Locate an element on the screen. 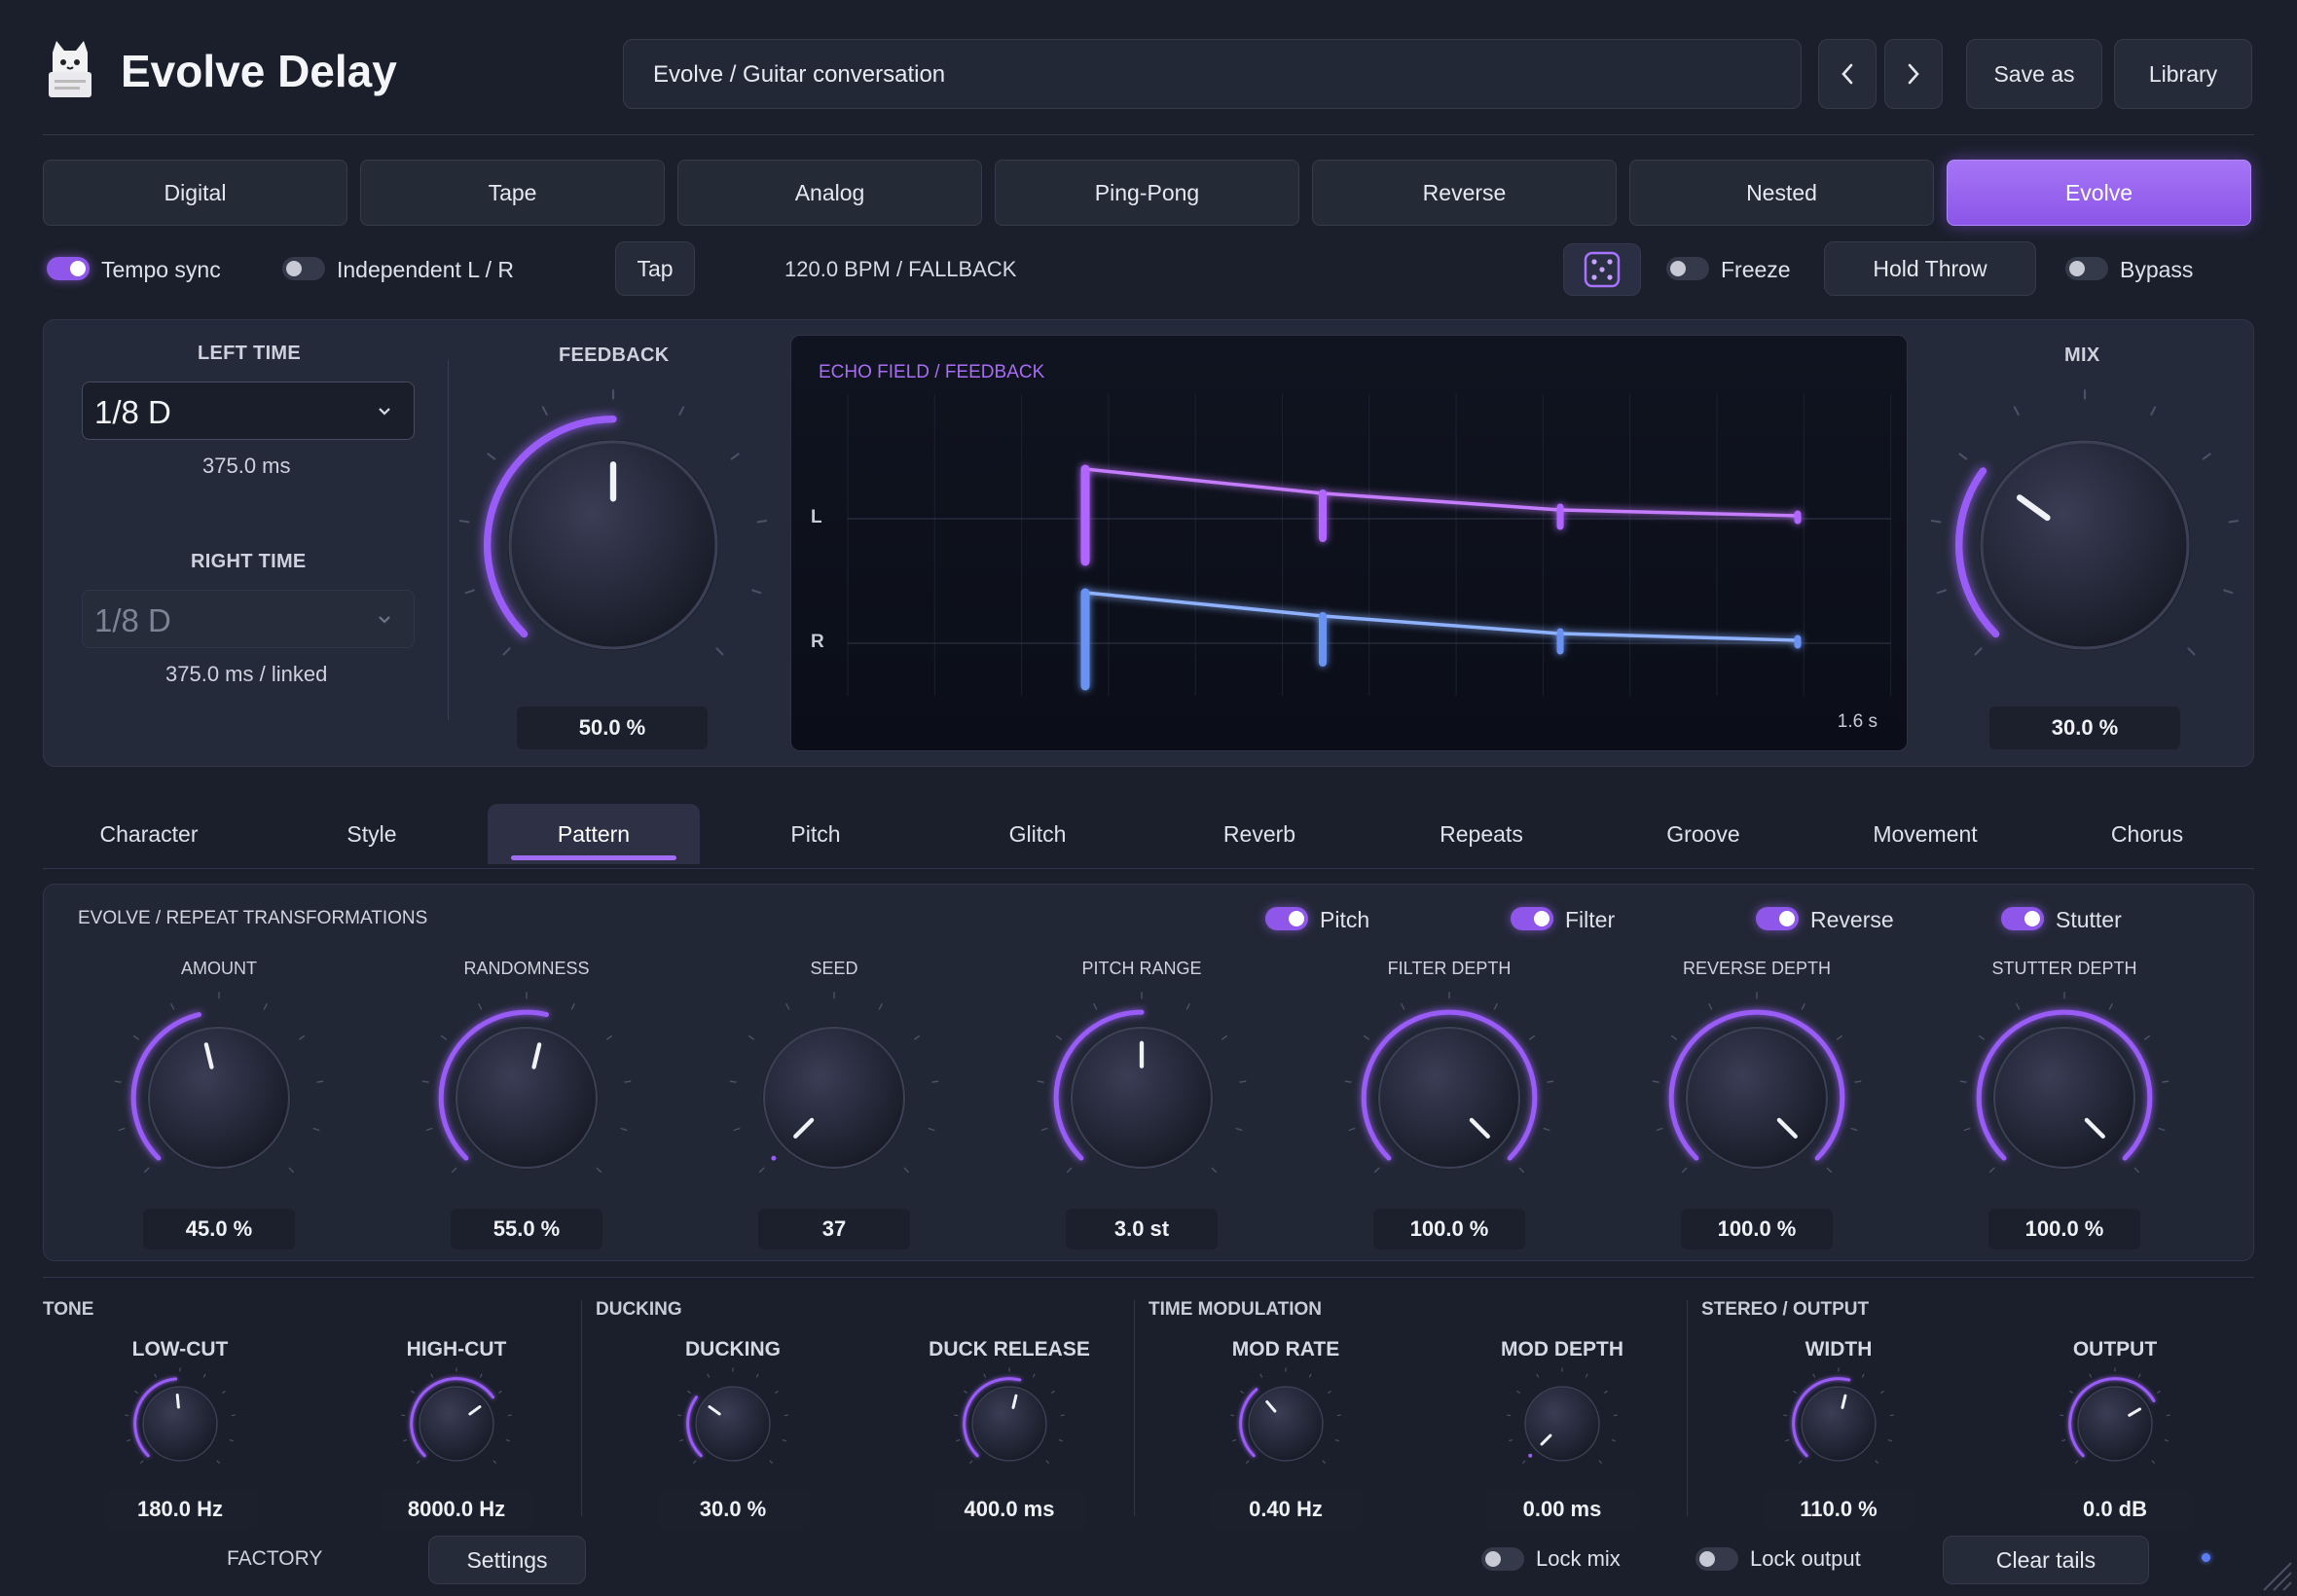 Image resolution: width=2297 pixels, height=1596 pixels. sub-tab-pitch: Pitch is located at coordinates (816, 834).